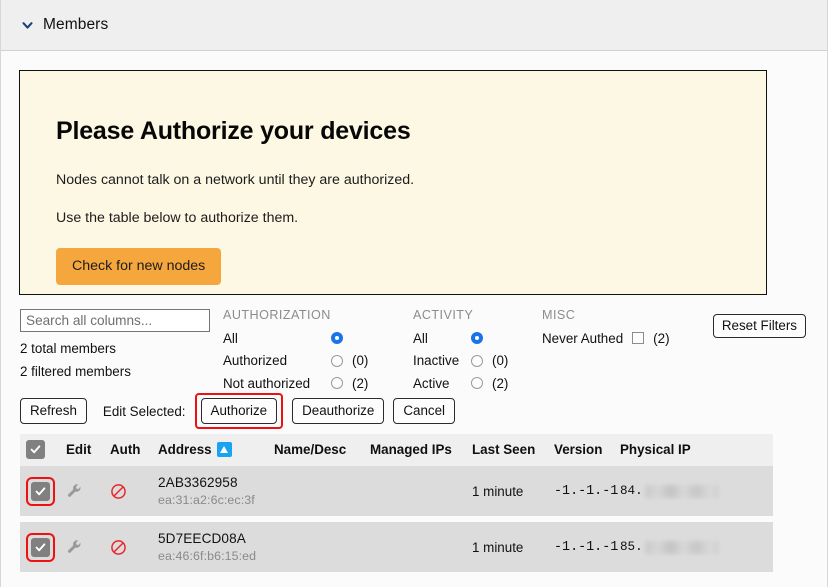  What do you see at coordinates (88, 450) in the screenshot?
I see `column-header-edit: Edit` at bounding box center [88, 450].